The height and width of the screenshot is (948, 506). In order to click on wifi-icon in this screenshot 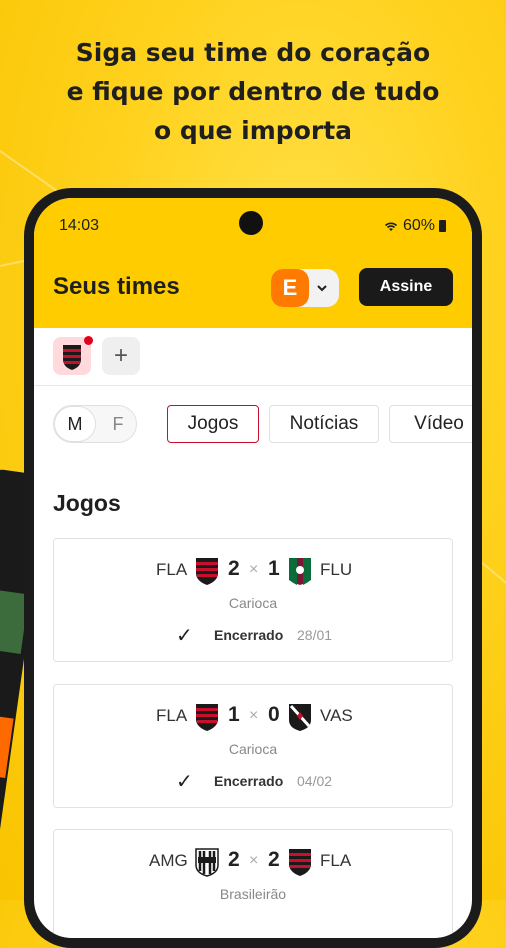, I will do `click(391, 226)`.